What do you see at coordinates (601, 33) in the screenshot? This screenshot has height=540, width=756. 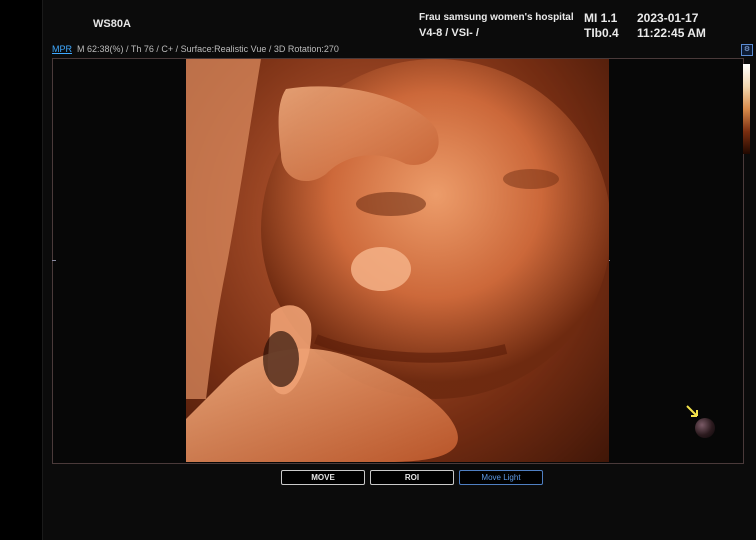 I see `tib-value: TIb0.4` at bounding box center [601, 33].